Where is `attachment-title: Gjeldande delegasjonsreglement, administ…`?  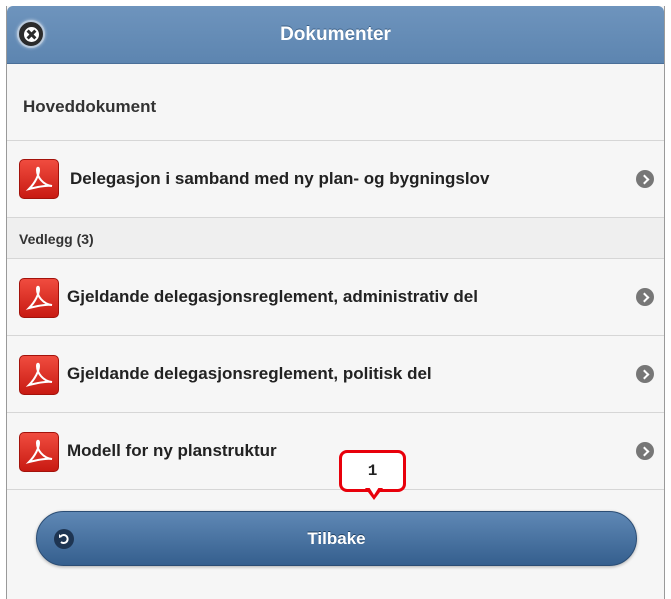 attachment-title: Gjeldande delegasjonsreglement, administ… is located at coordinates (272, 296).